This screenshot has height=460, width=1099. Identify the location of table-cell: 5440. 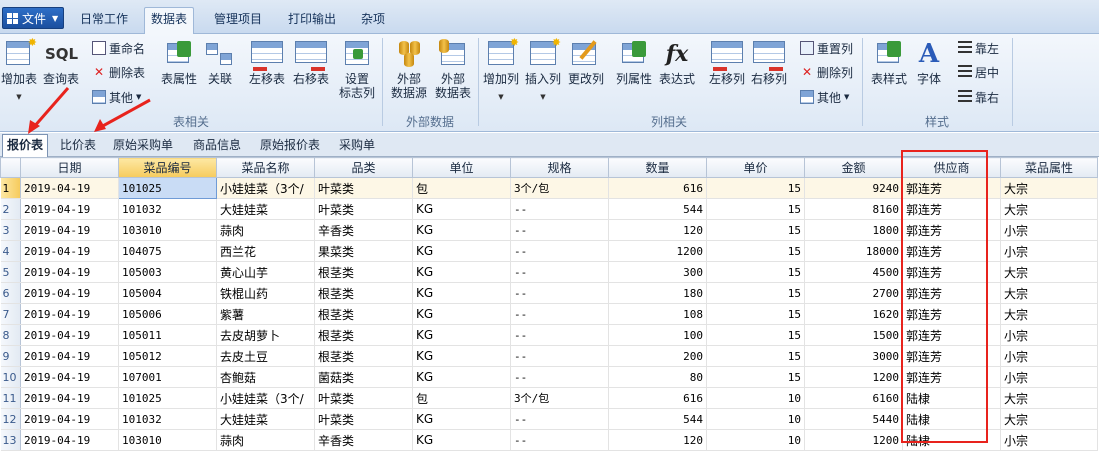
(853, 419).